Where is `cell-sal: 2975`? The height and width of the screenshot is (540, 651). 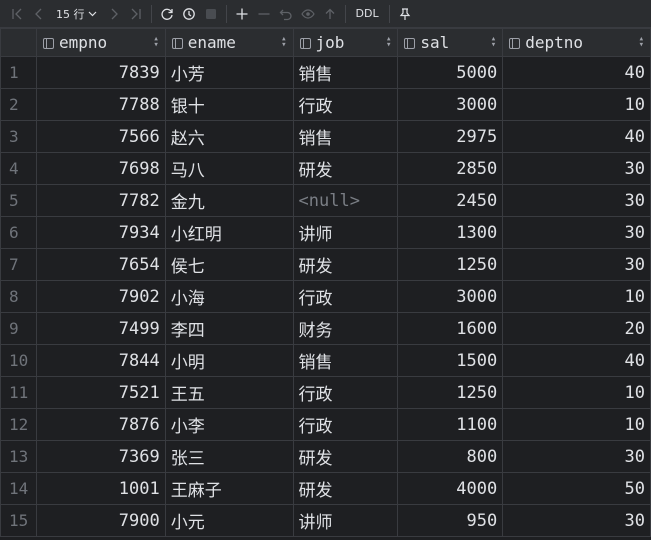
cell-sal: 2975 is located at coordinates (450, 136).